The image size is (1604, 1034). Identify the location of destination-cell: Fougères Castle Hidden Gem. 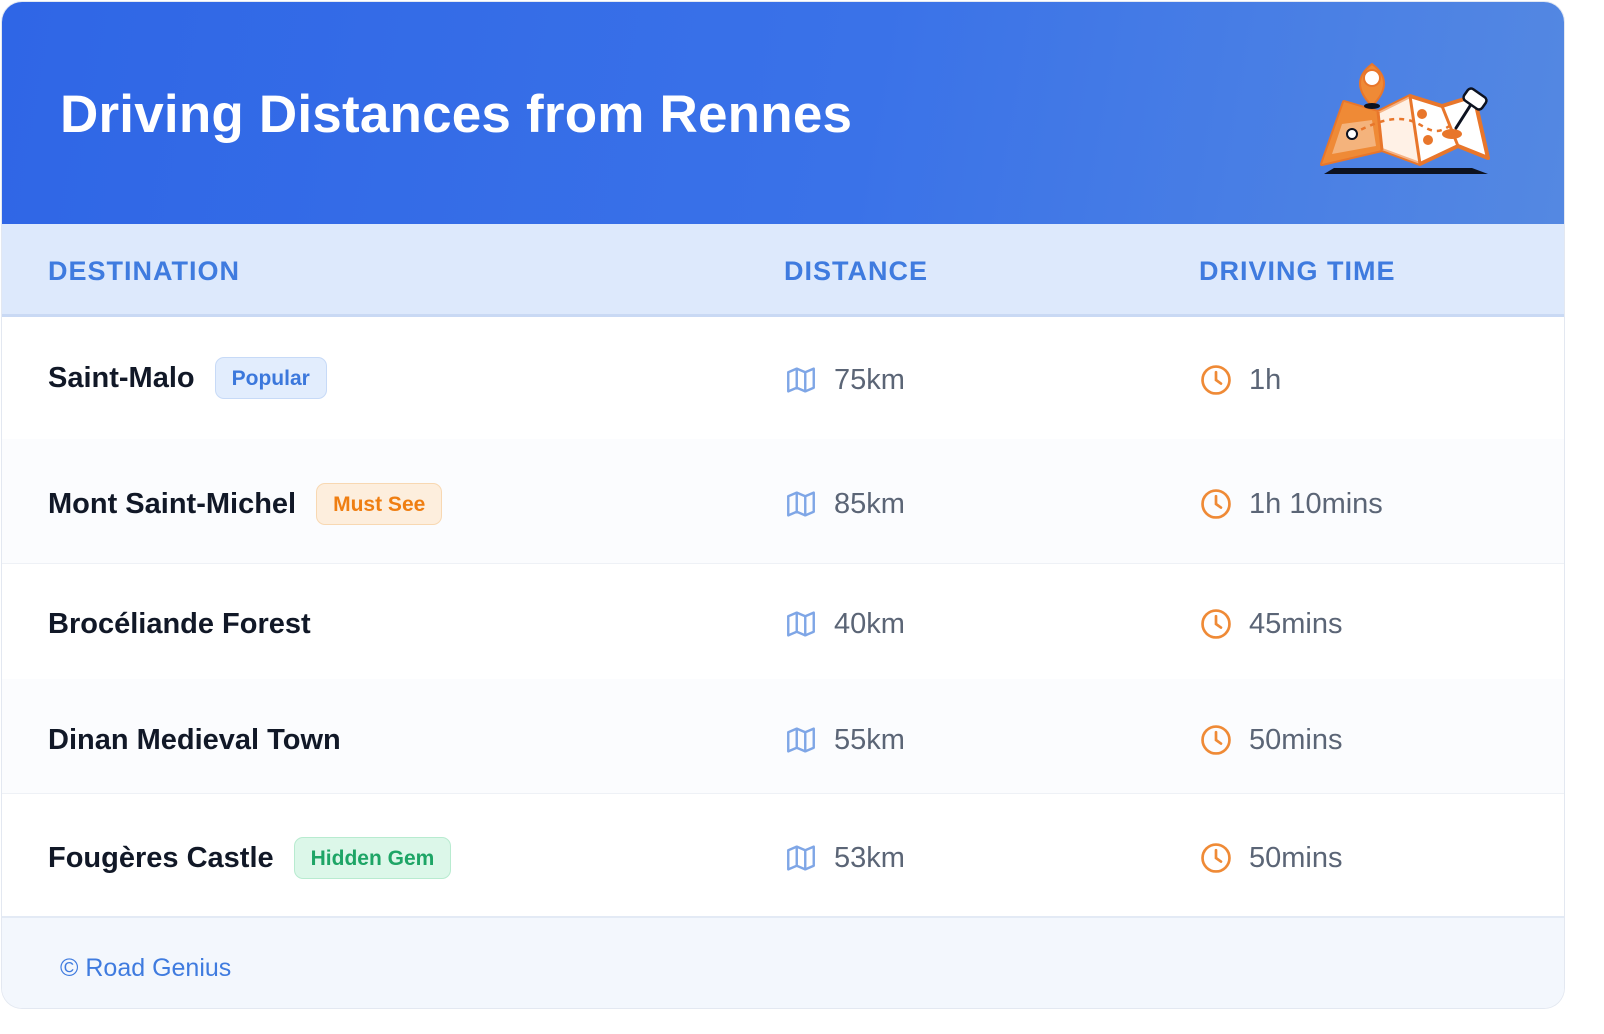
(250, 858).